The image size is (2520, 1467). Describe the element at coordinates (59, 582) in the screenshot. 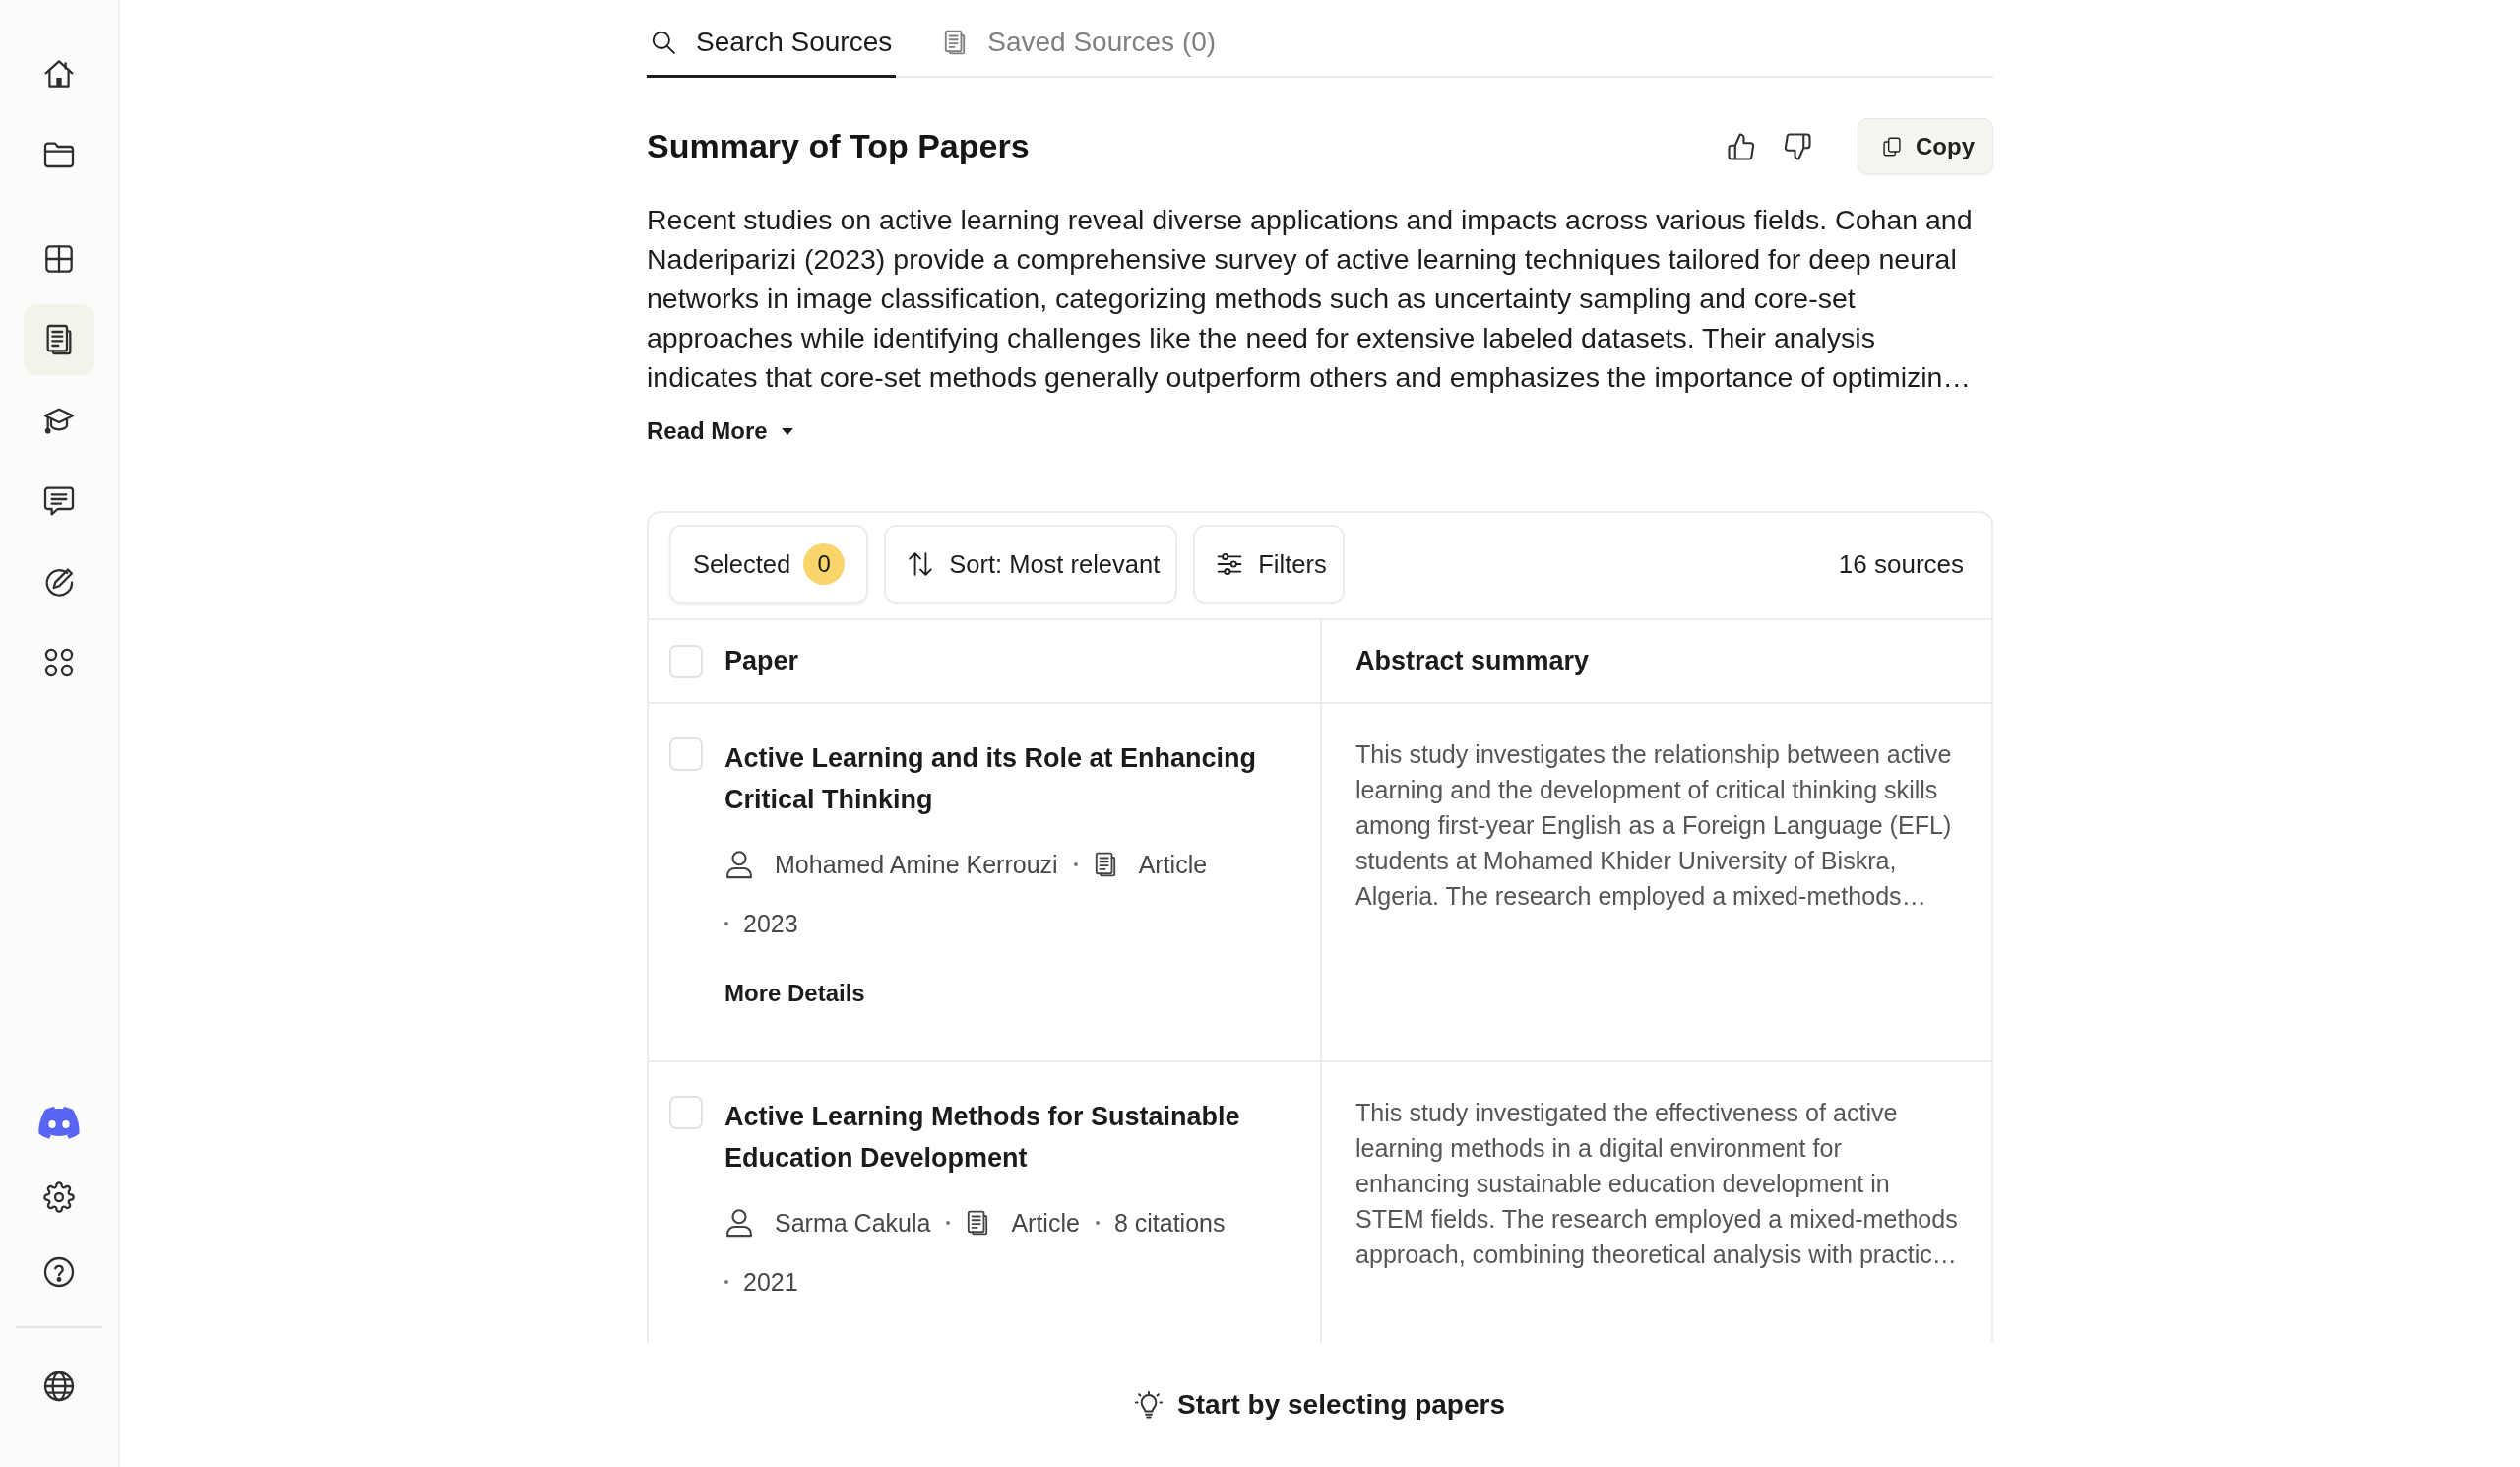

I see `pen-circle-icon` at that location.